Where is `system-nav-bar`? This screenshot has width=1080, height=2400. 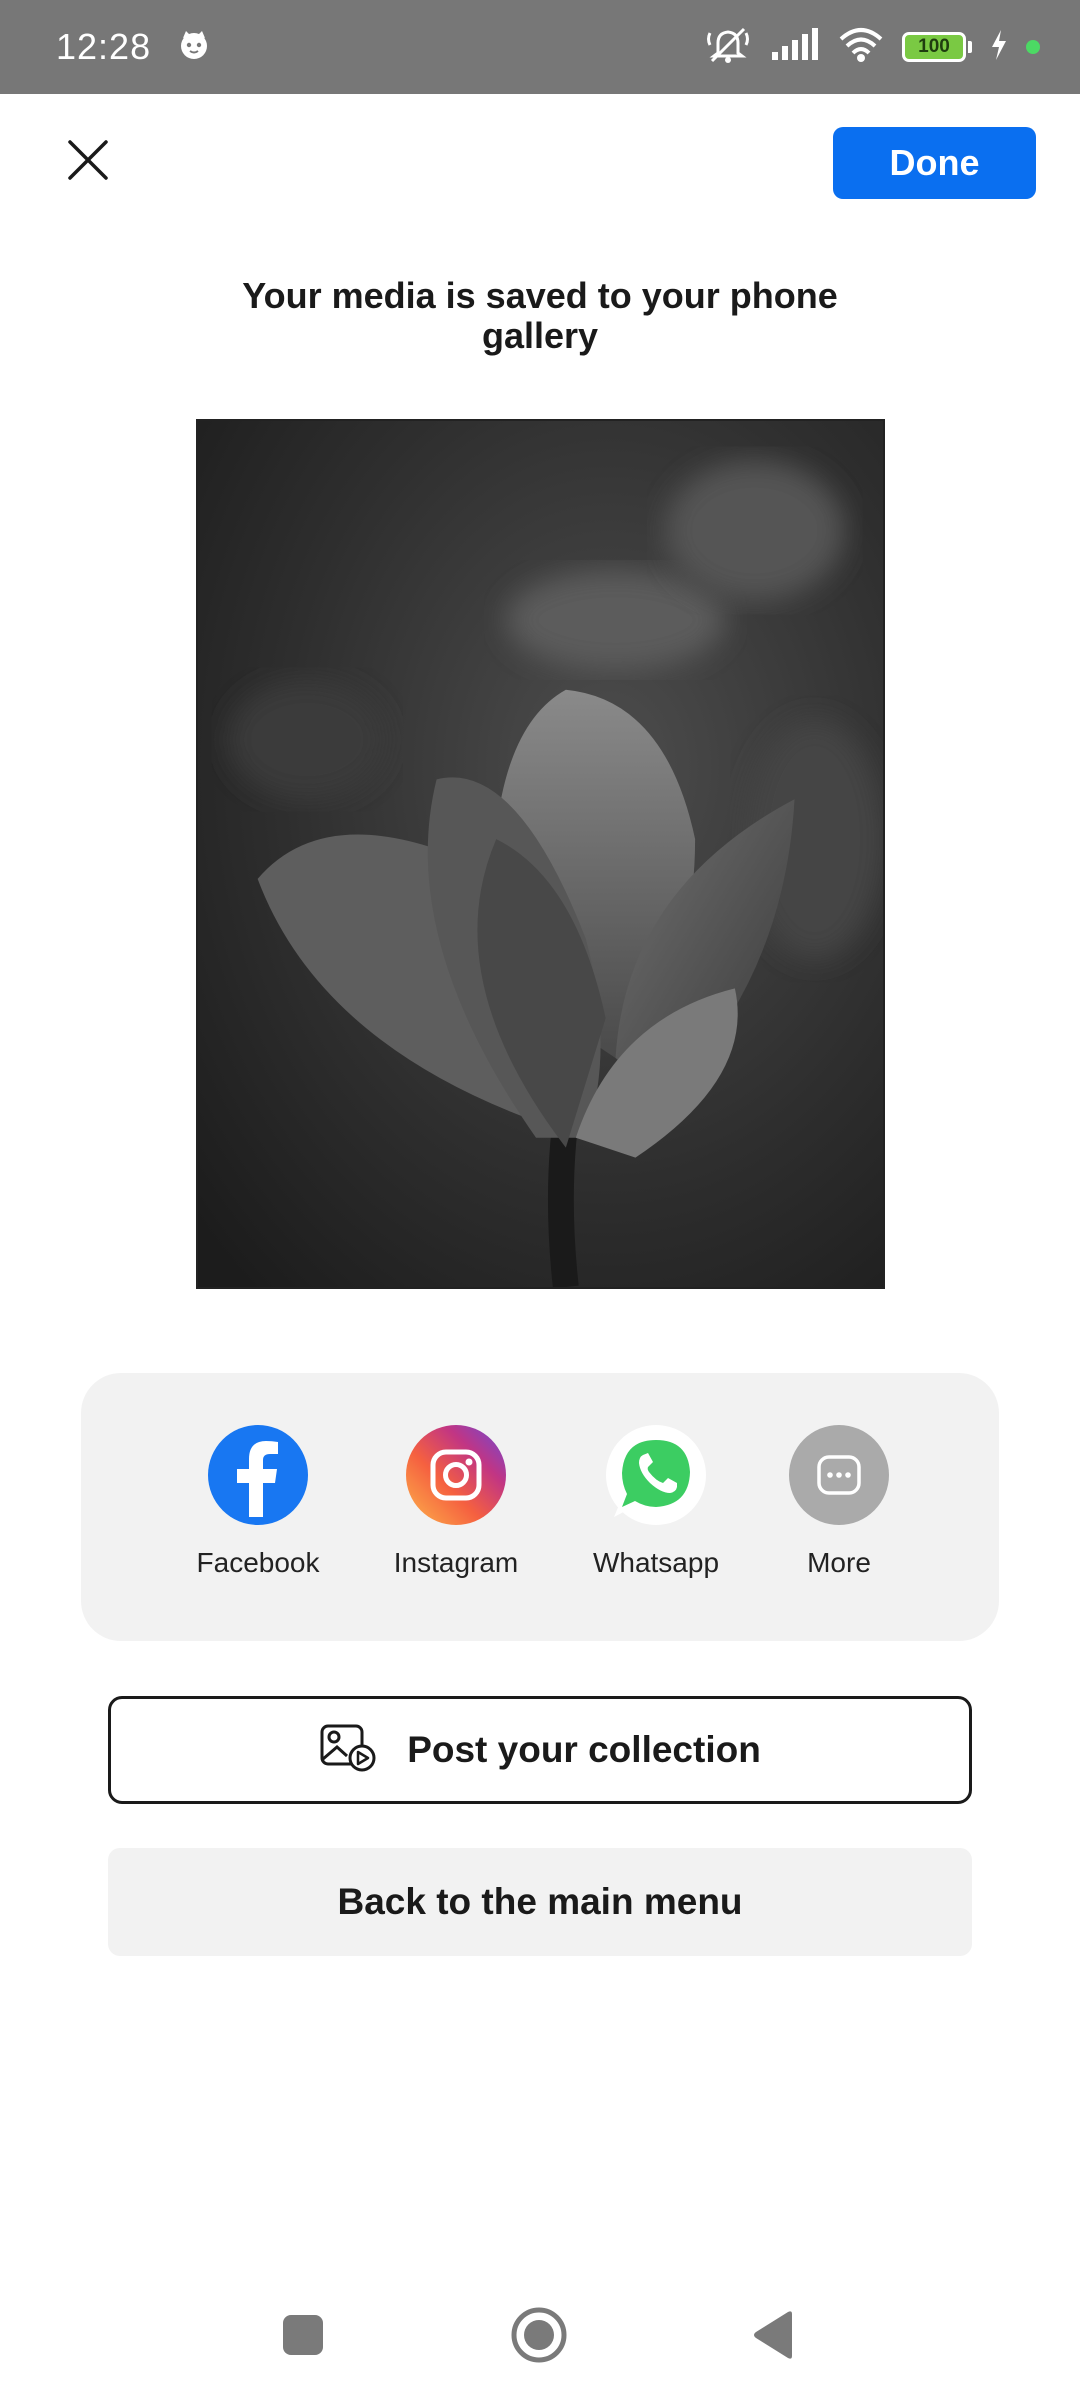 system-nav-bar is located at coordinates (540, 2335).